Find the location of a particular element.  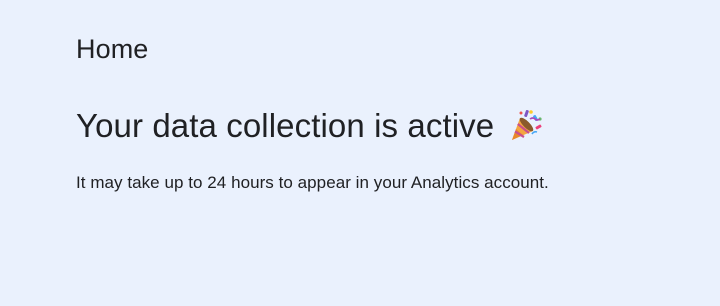

page-title: Home is located at coordinates (112, 49).